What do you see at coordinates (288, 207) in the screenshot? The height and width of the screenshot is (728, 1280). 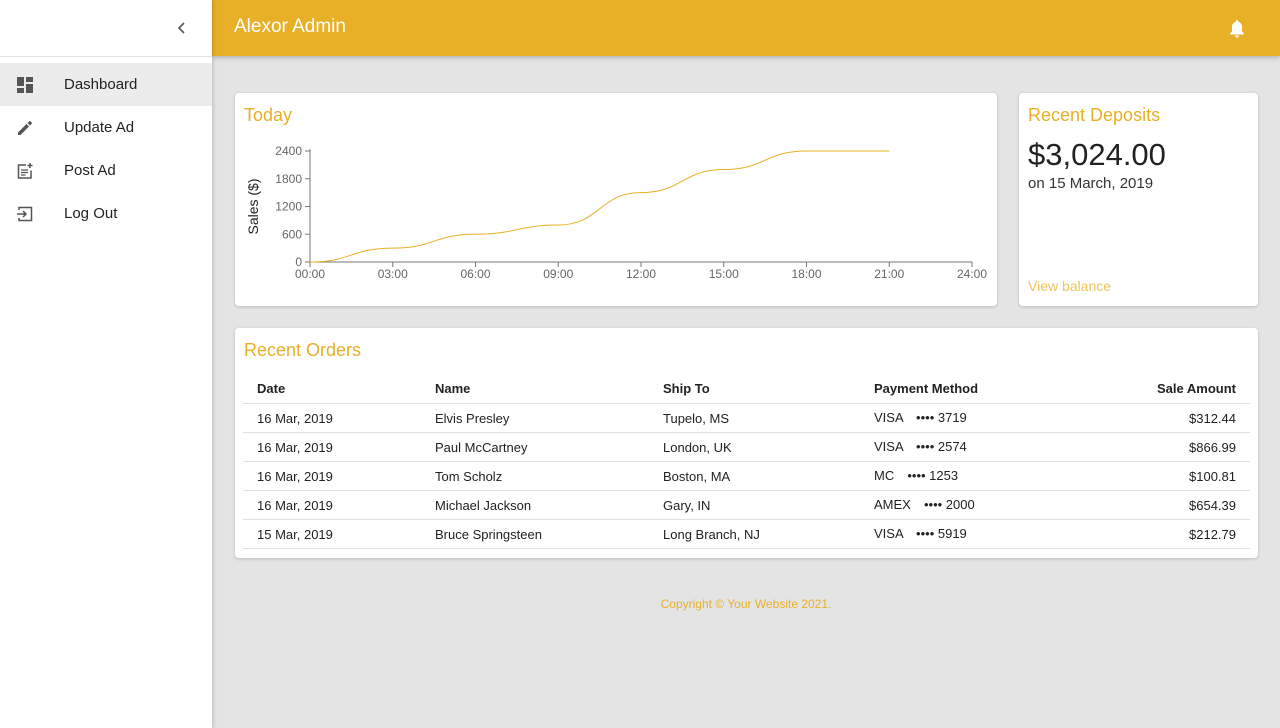 I see `y-tick-label: 1200` at bounding box center [288, 207].